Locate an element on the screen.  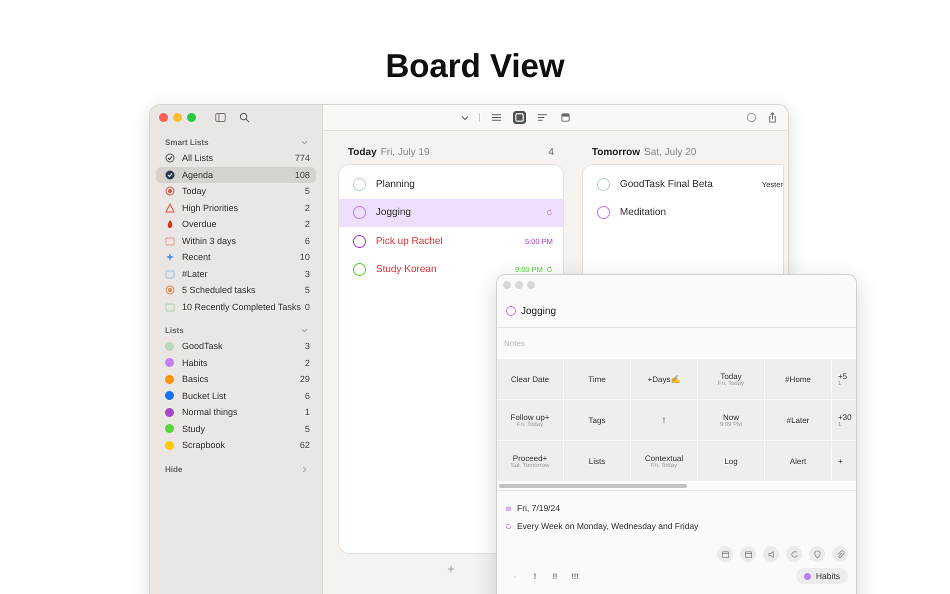
action-button: Alert is located at coordinates (798, 461).